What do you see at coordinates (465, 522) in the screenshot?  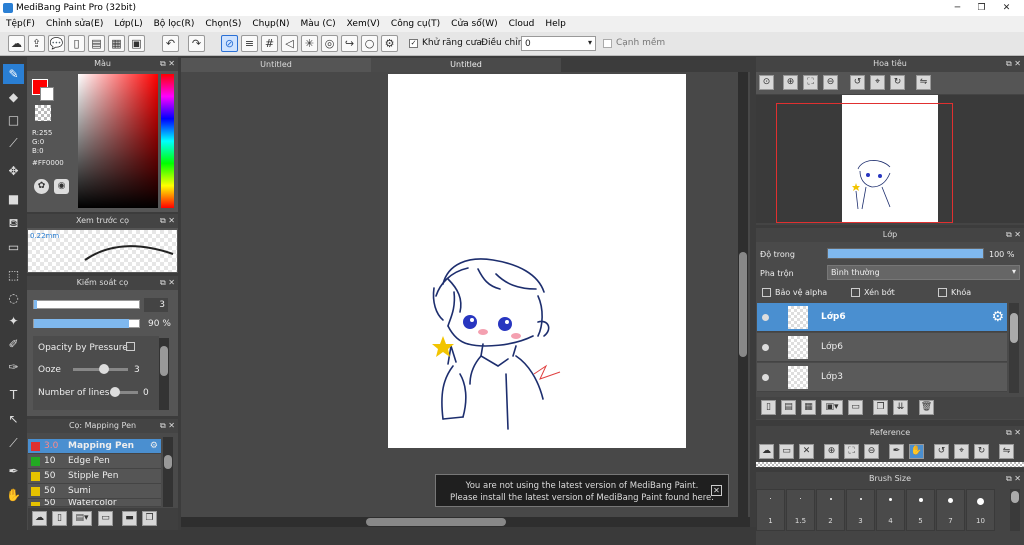 I see `canvas-horizontal-scrollbar` at bounding box center [465, 522].